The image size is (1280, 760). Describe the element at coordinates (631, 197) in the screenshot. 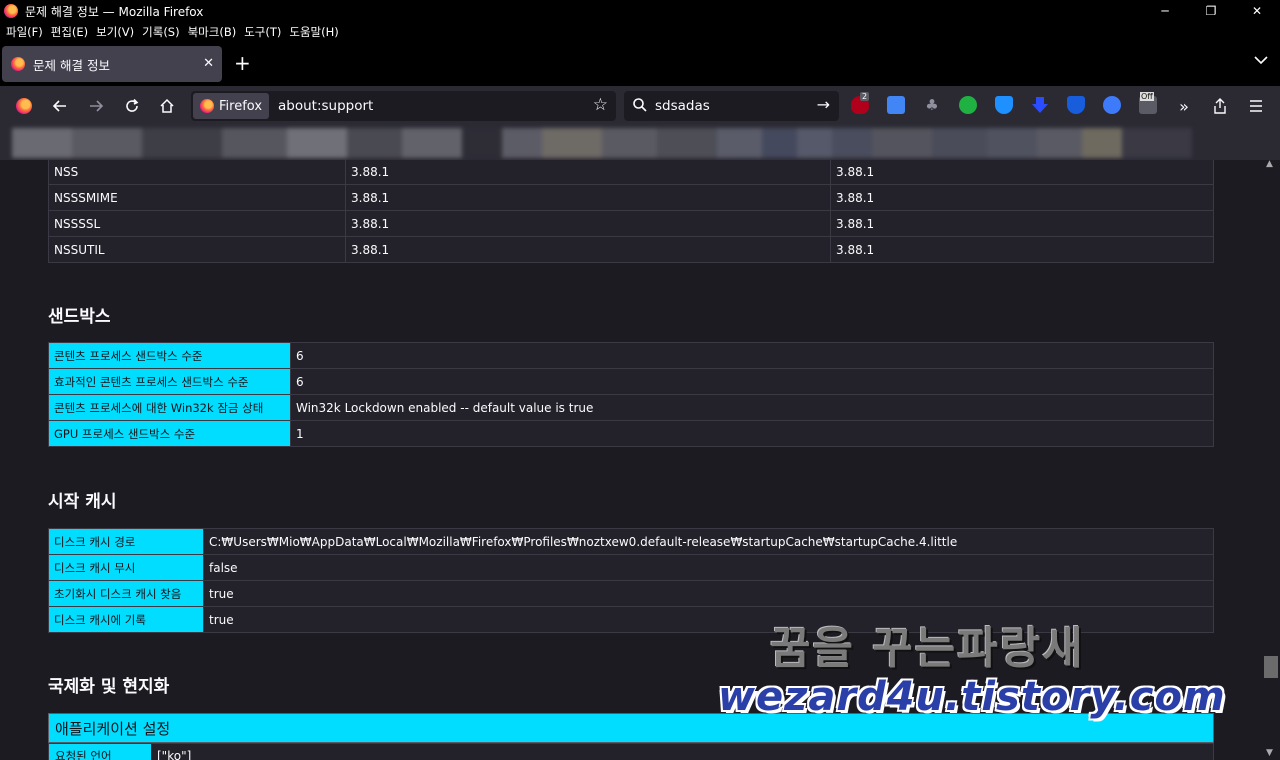

I see `table-row: NSSSMIME 3.88.1 3.88.1` at that location.